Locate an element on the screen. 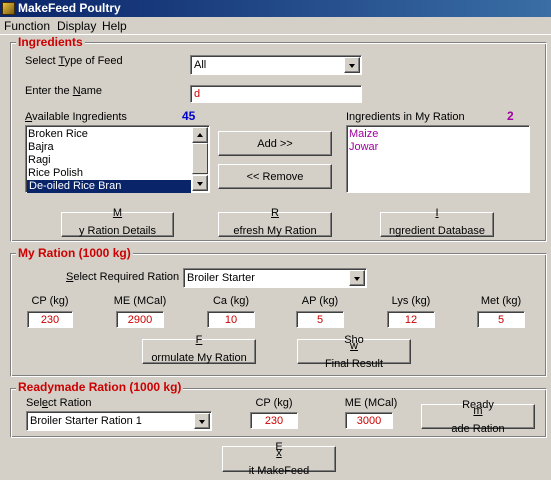 This screenshot has width=551, height=480. my-ration-details-label: My Ration Details is located at coordinates (117, 221).